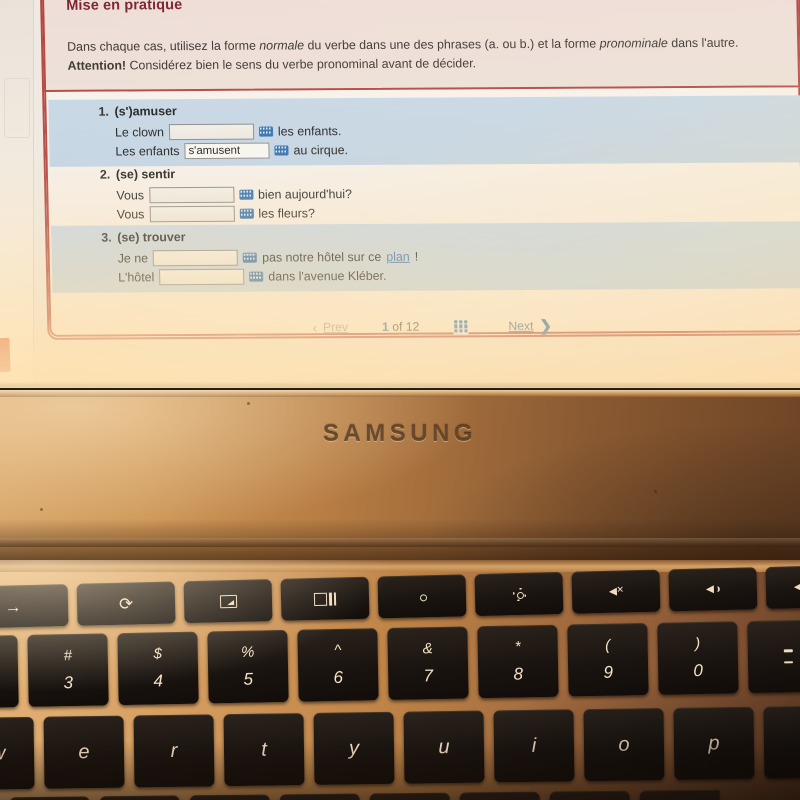  What do you see at coordinates (698, 644) in the screenshot?
I see `key-0-upper: )` at bounding box center [698, 644].